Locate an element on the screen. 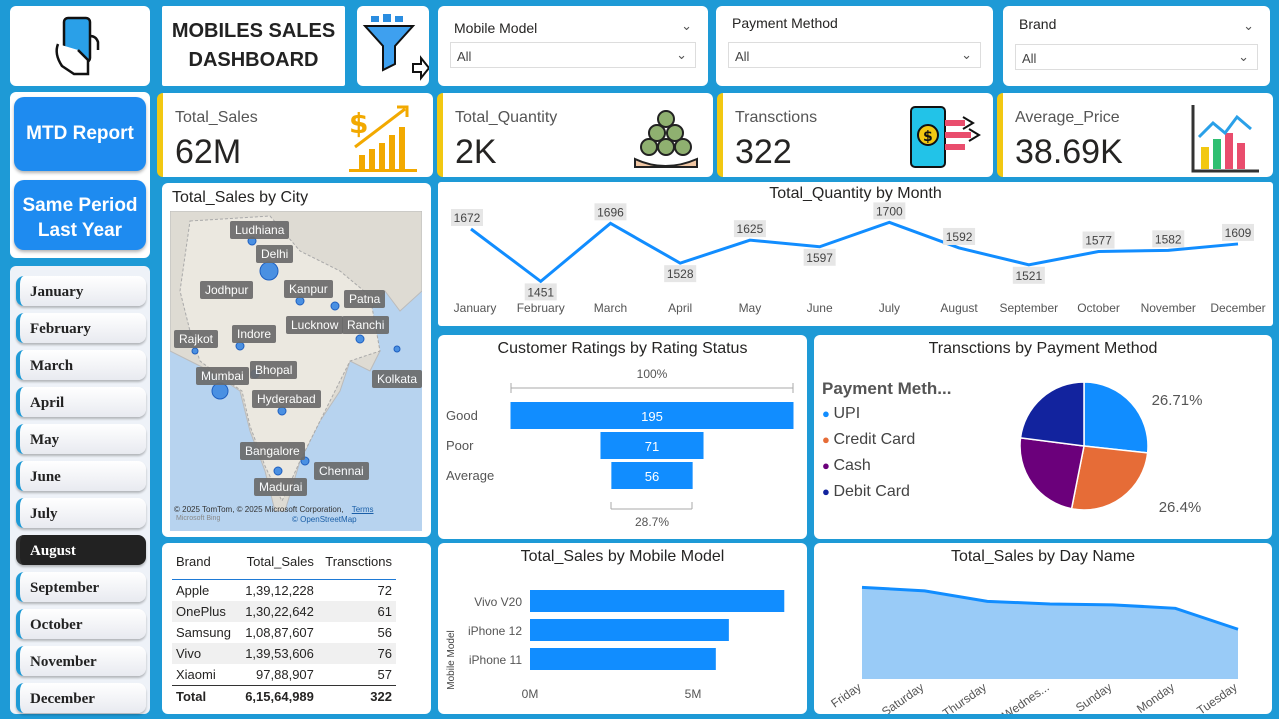 This screenshot has height=719, width=1279. brand-slicer: Brand ⌄ All ⌄ is located at coordinates (1136, 46).